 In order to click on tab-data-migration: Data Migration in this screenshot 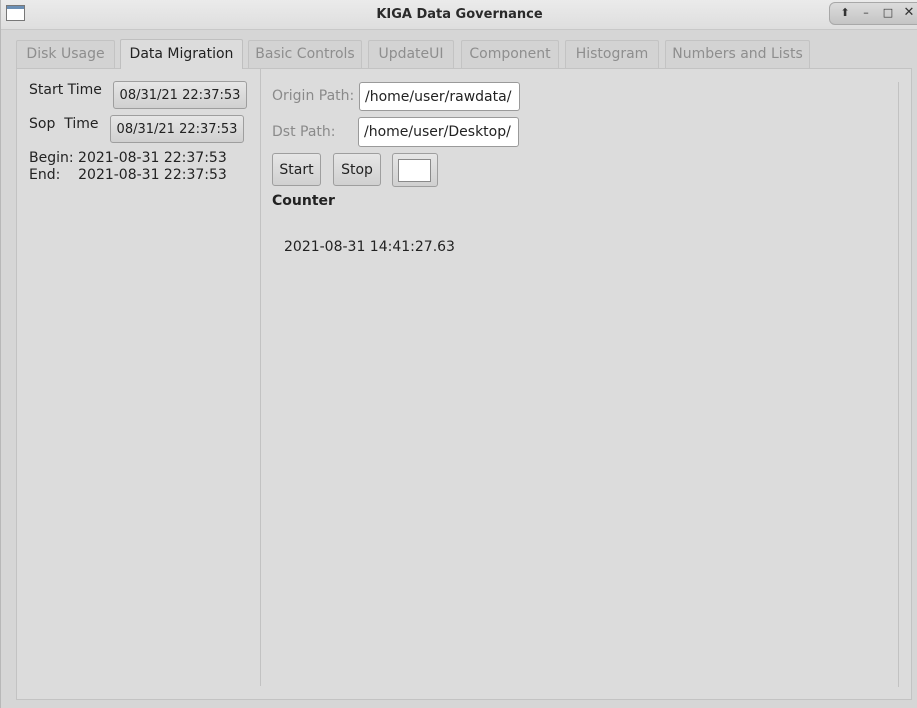, I will do `click(181, 54)`.